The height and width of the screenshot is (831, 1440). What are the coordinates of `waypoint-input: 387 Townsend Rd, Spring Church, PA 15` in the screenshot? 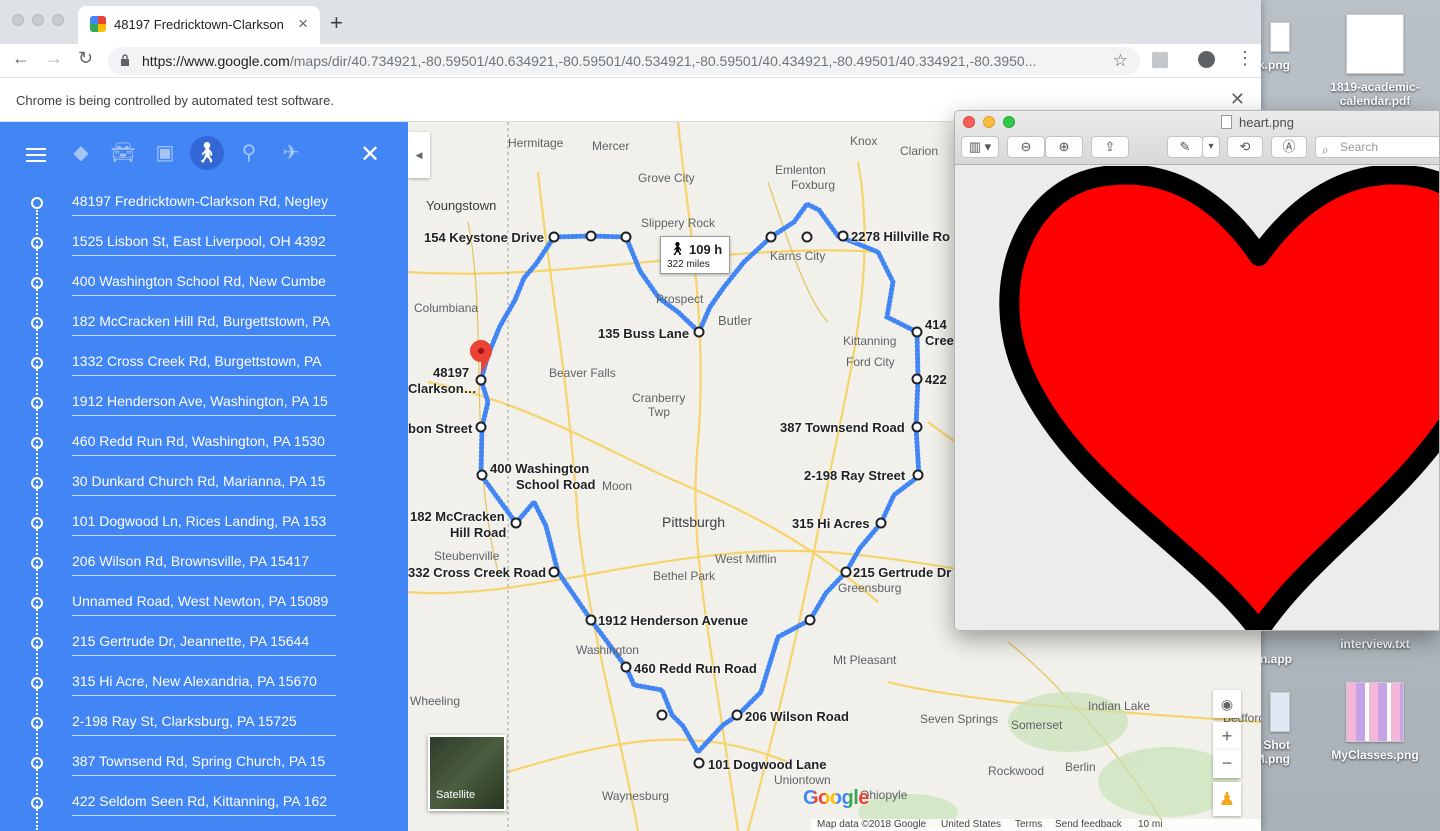 It's located at (204, 764).